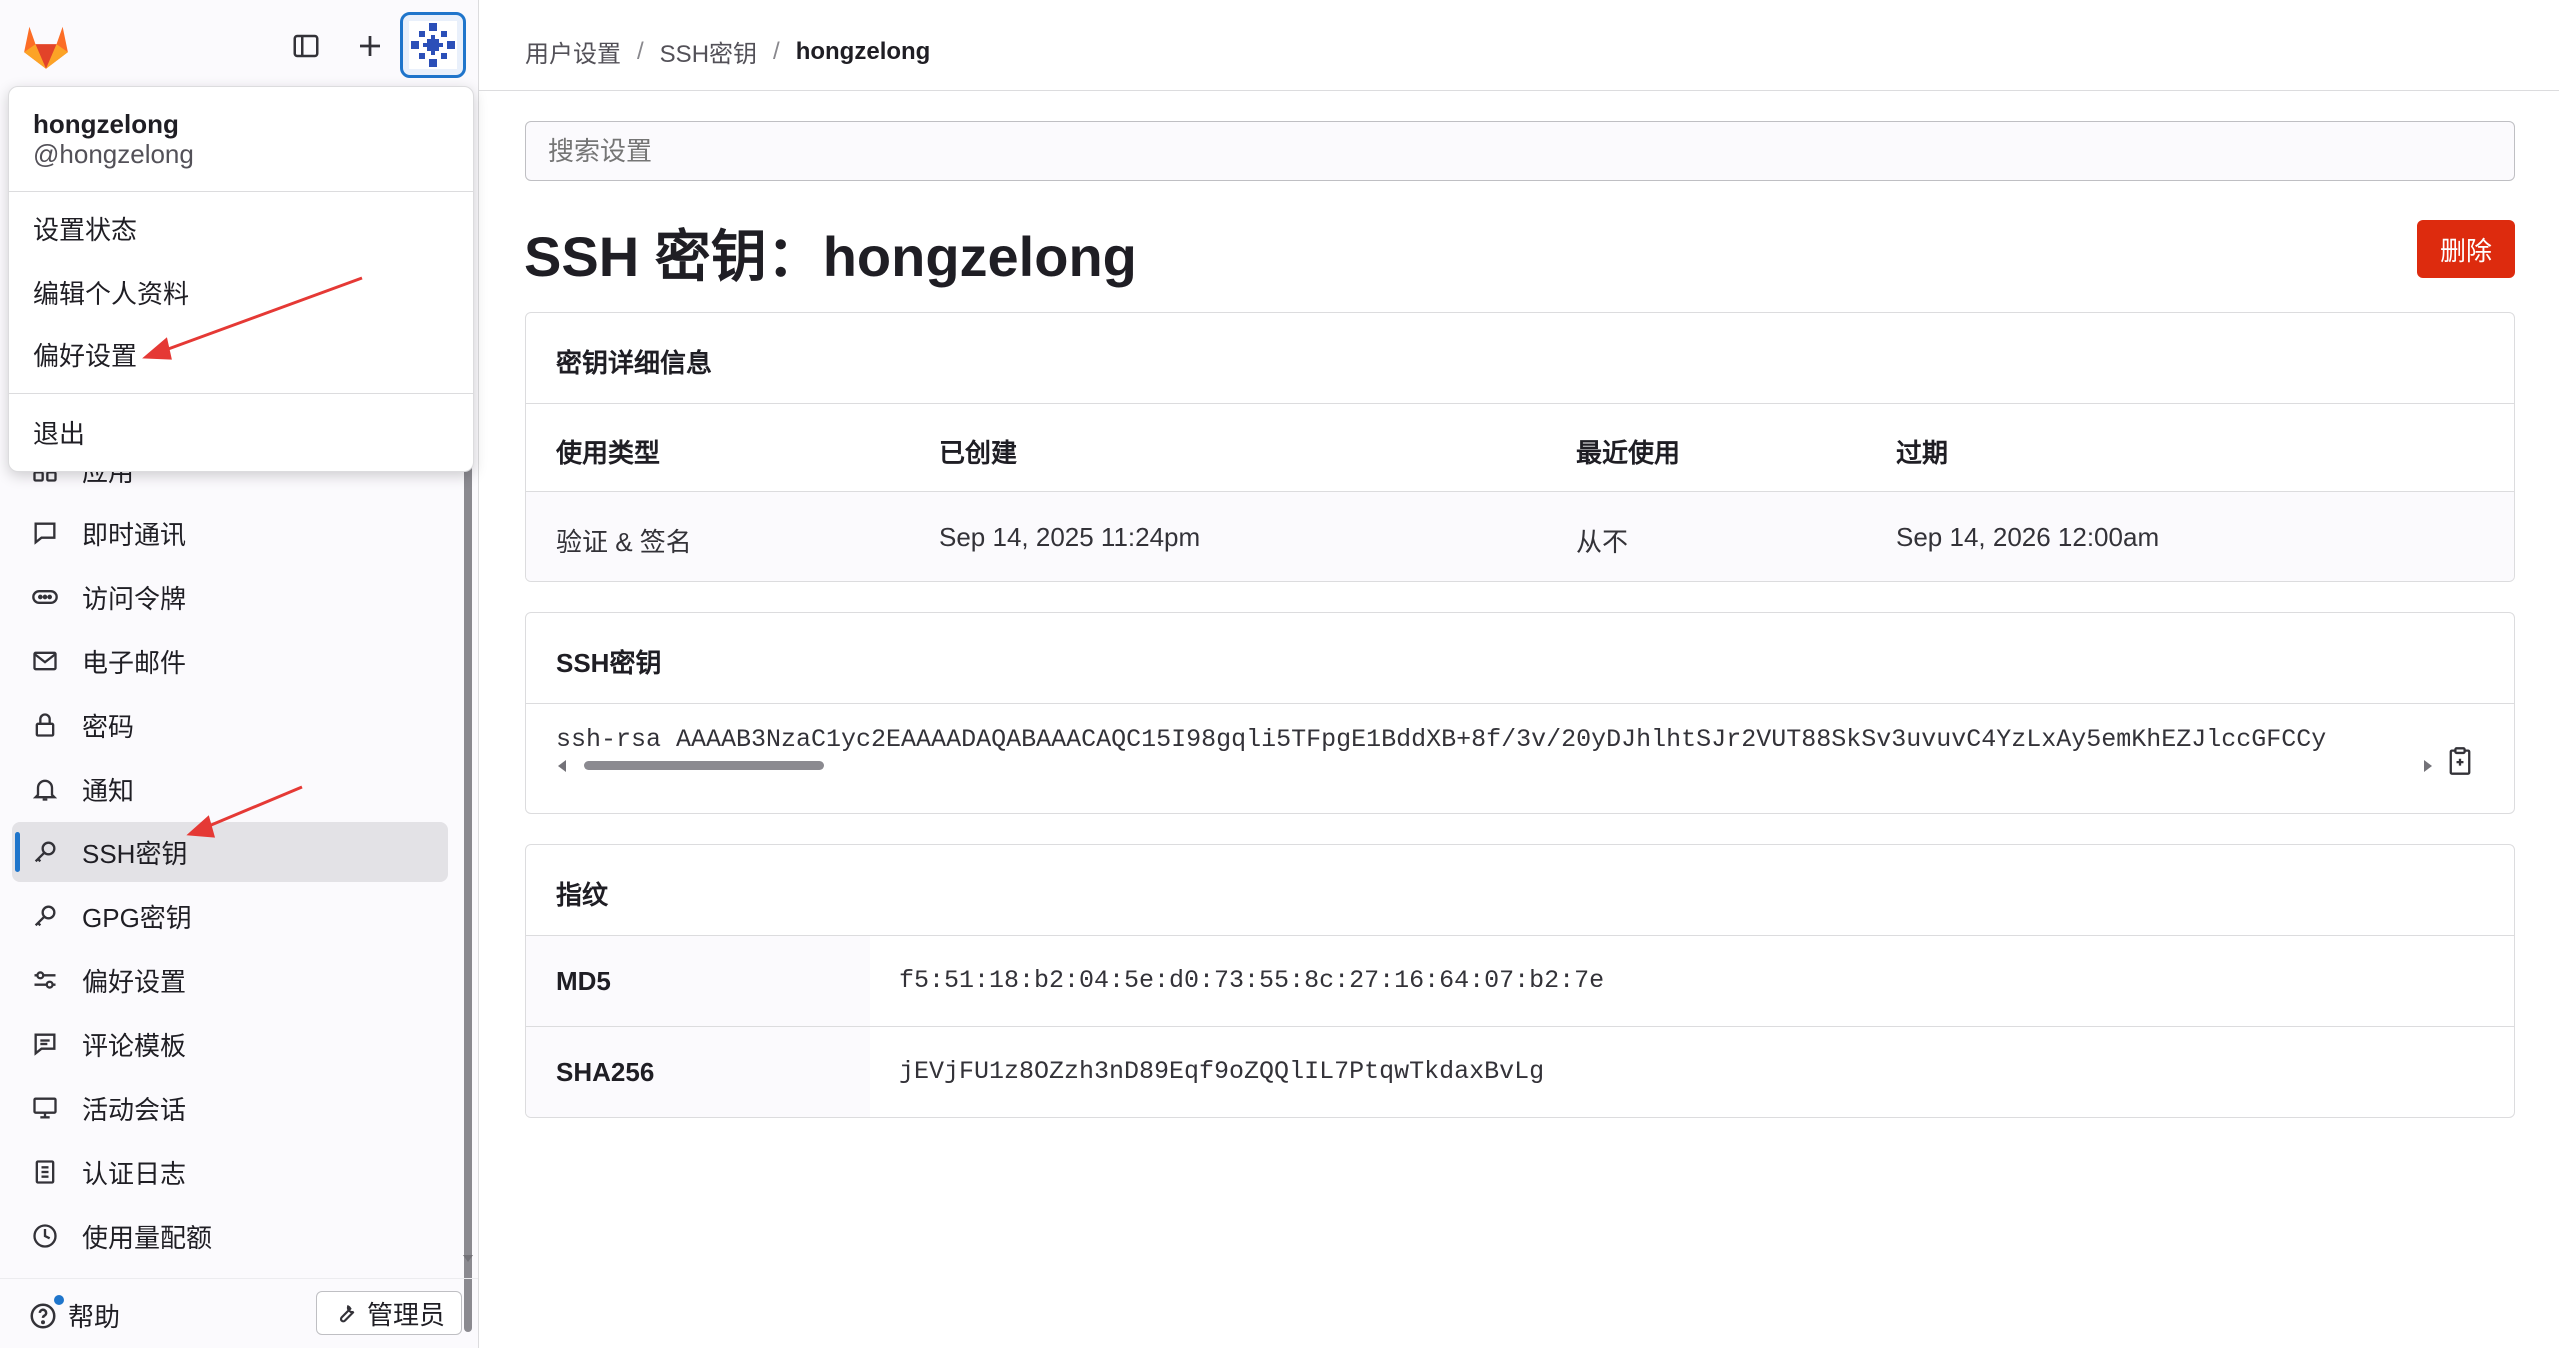 This screenshot has width=2559, height=1349. I want to click on copy-key-button, so click(2460, 761).